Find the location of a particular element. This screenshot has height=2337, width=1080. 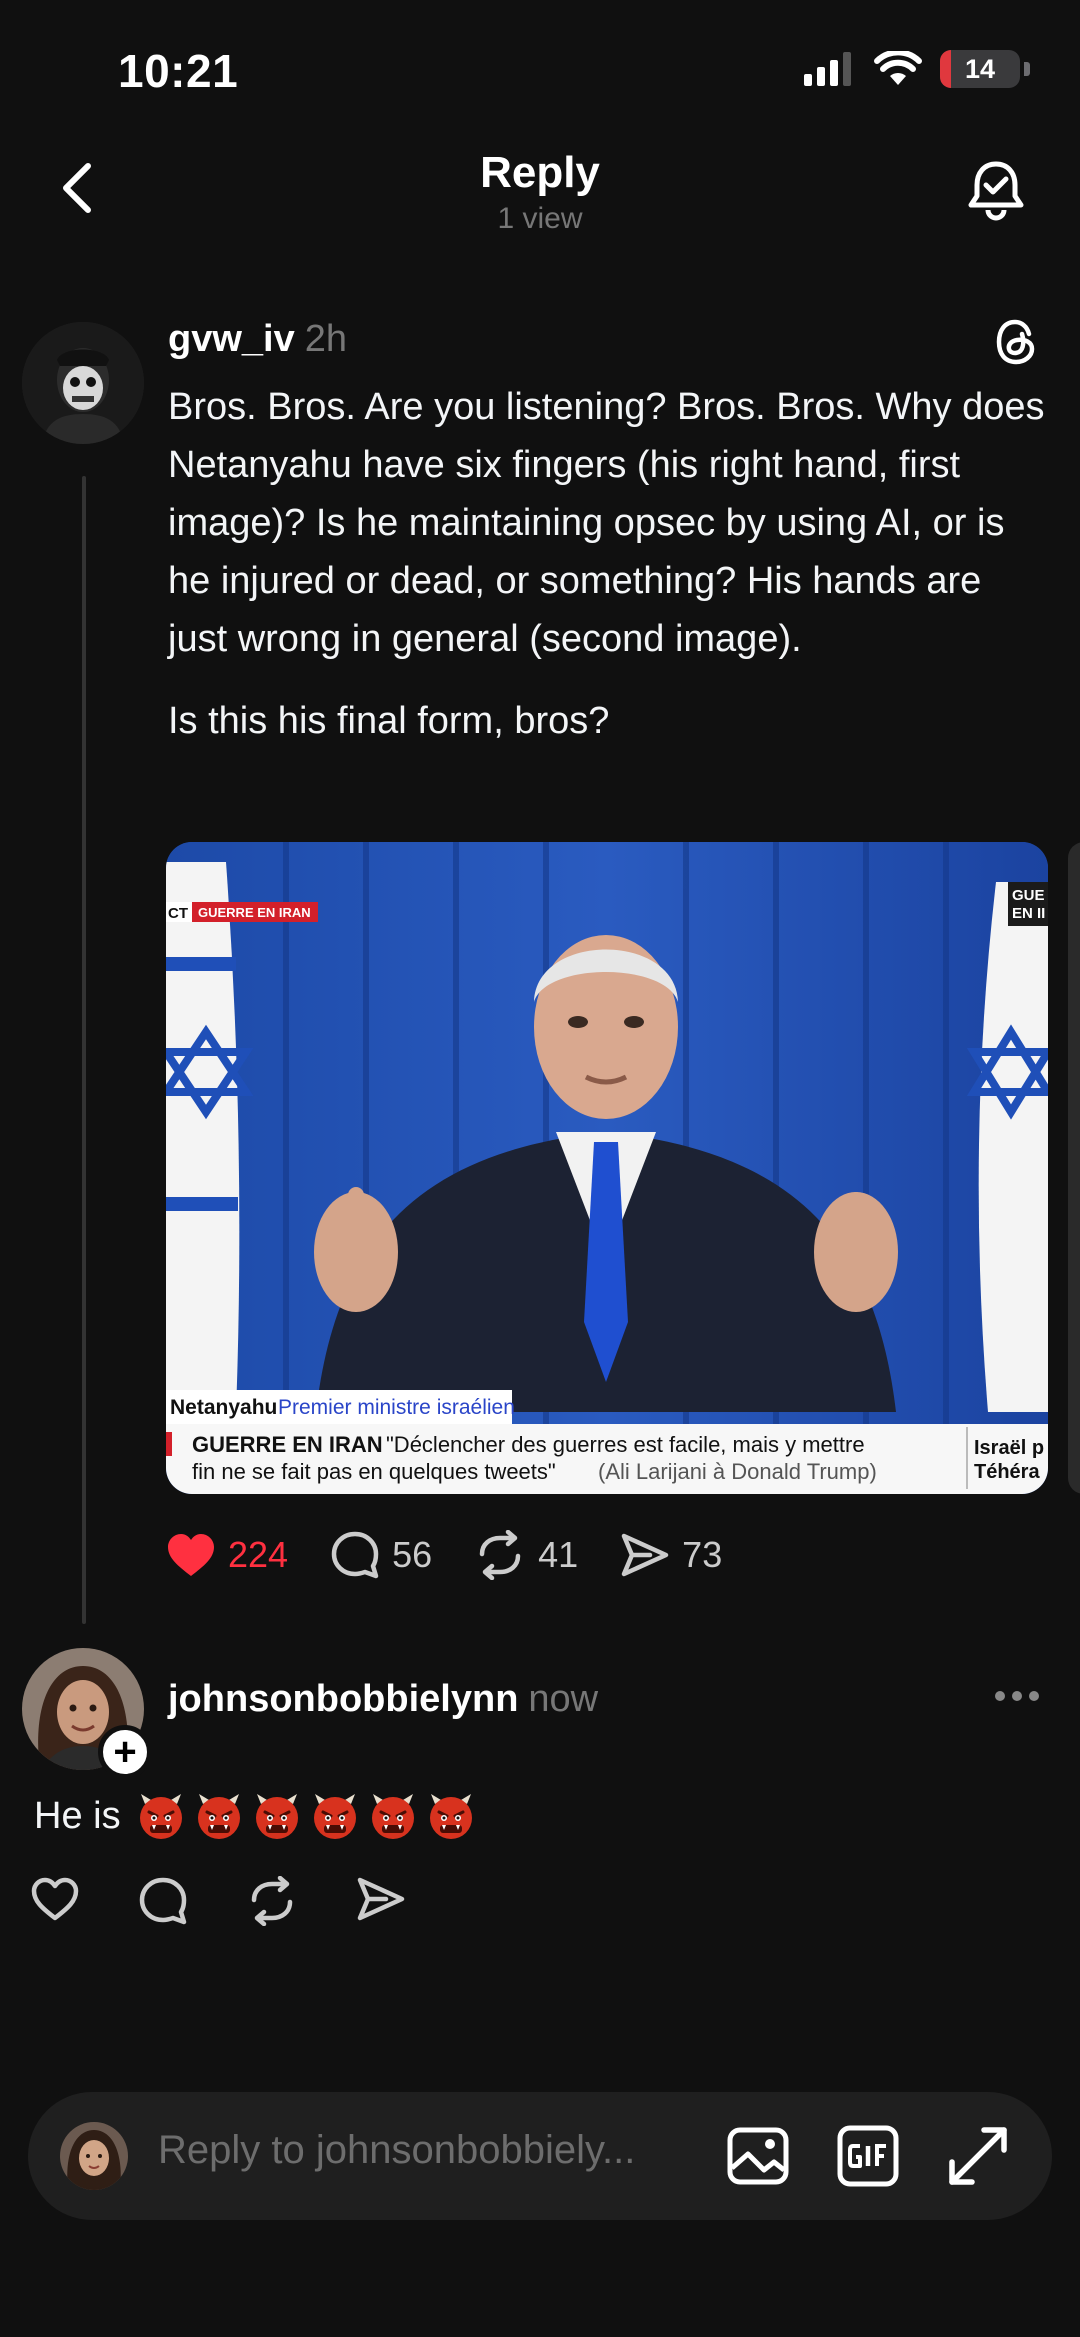

battery-indicator: 14 is located at coordinates (980, 69).